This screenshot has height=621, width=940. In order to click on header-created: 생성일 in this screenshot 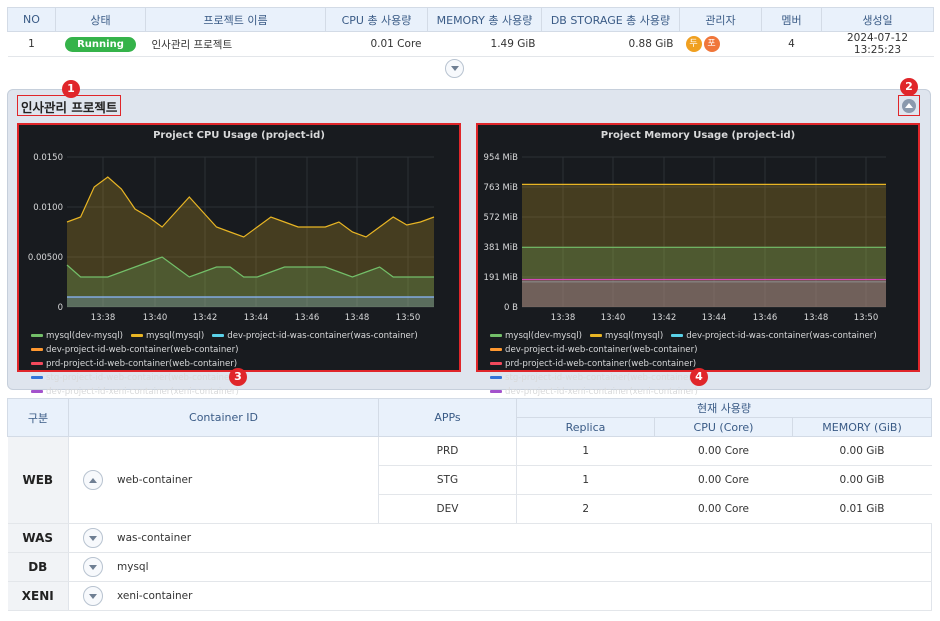, I will do `click(877, 19)`.